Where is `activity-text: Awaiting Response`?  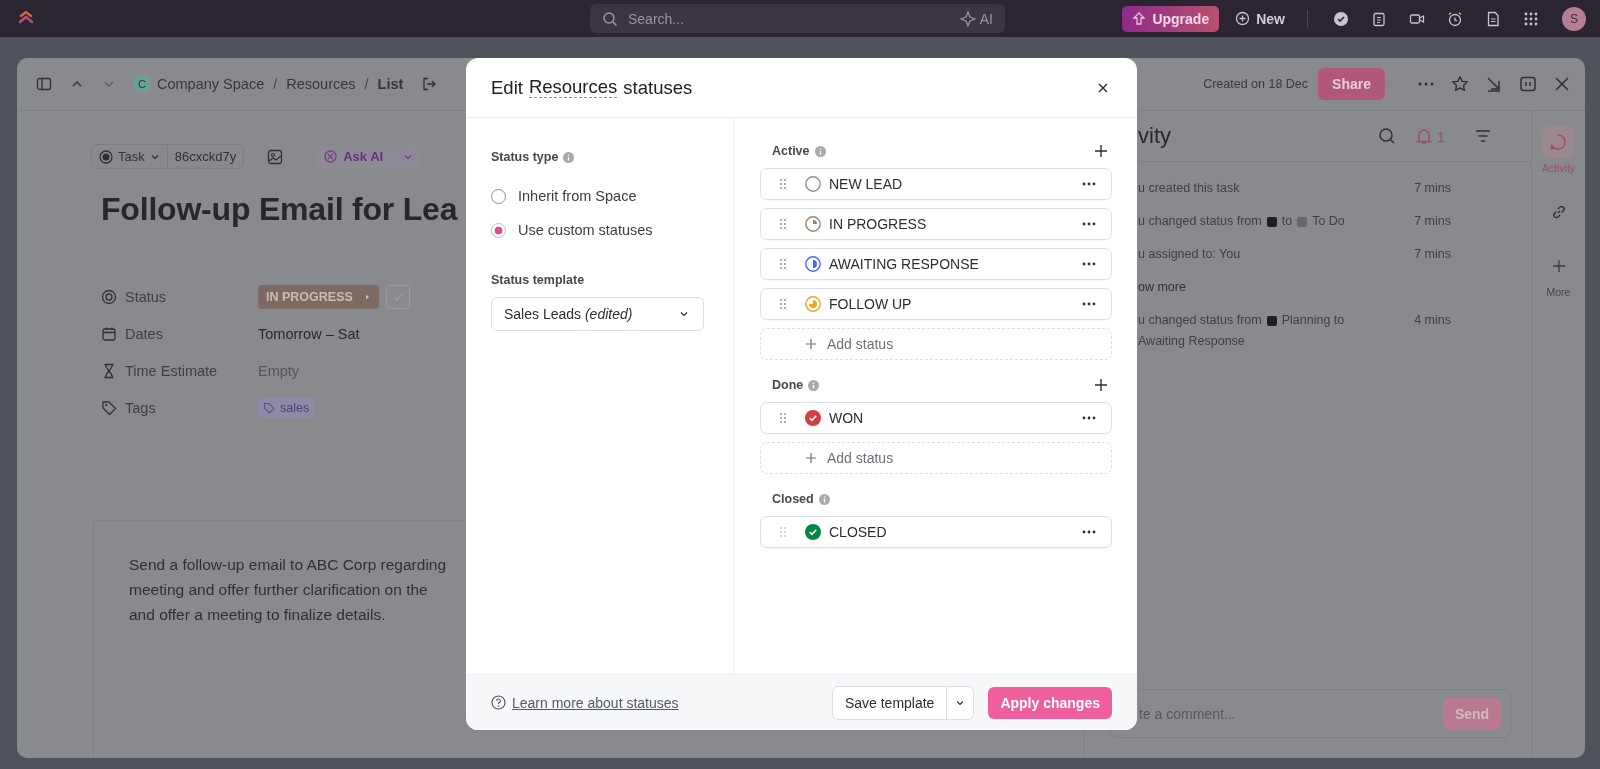
activity-text: Awaiting Response is located at coordinates (1191, 341).